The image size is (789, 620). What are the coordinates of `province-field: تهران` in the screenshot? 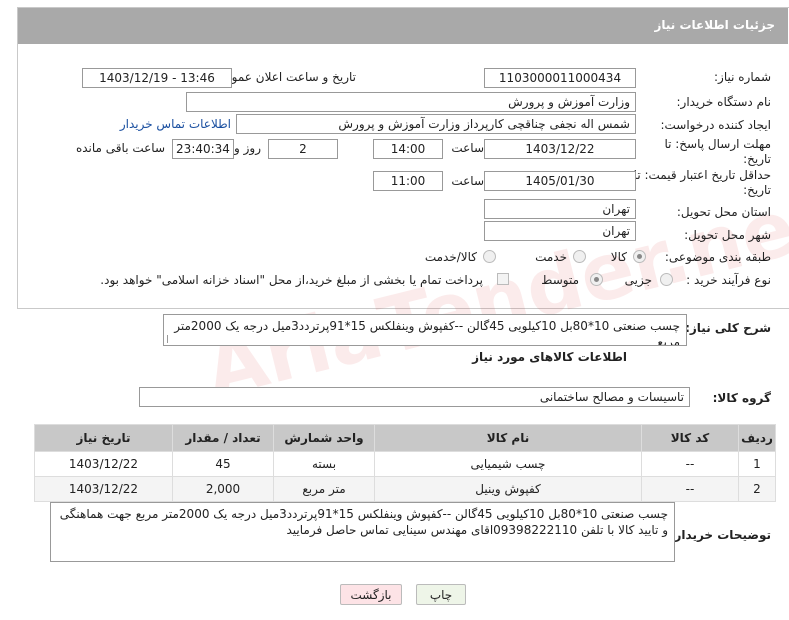 It's located at (560, 209).